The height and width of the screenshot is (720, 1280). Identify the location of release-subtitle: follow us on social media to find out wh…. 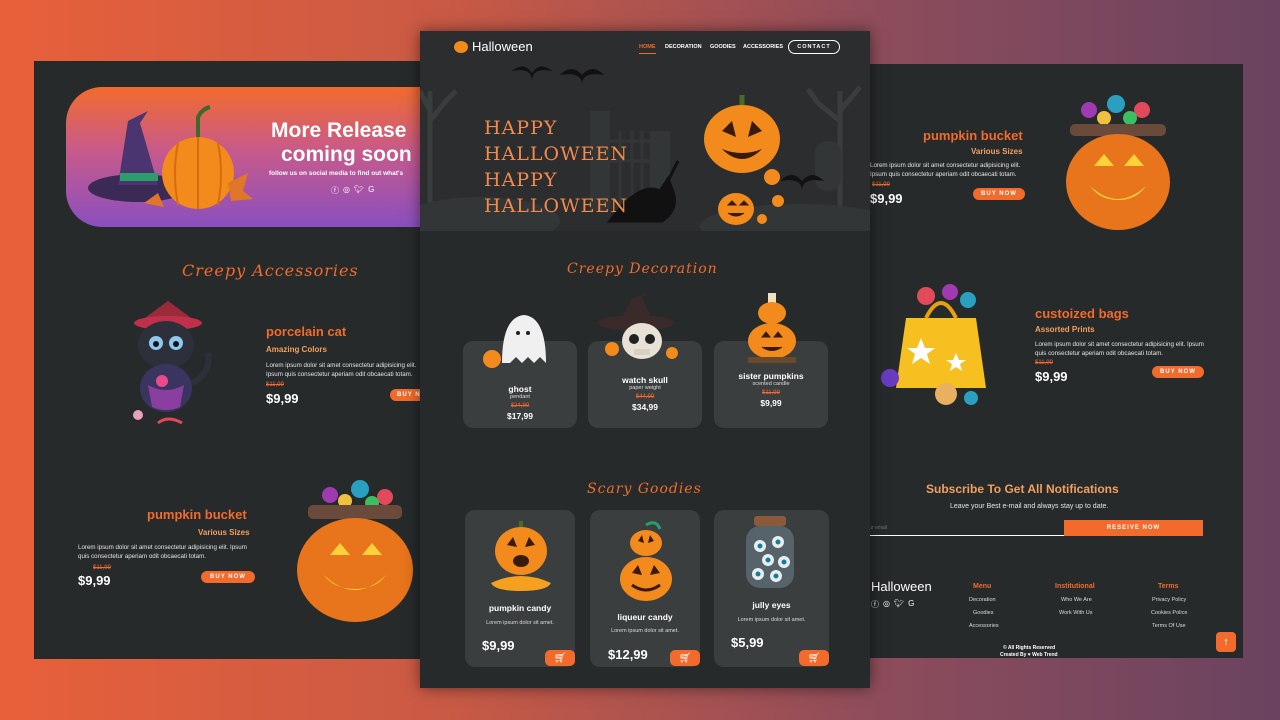
(336, 173).